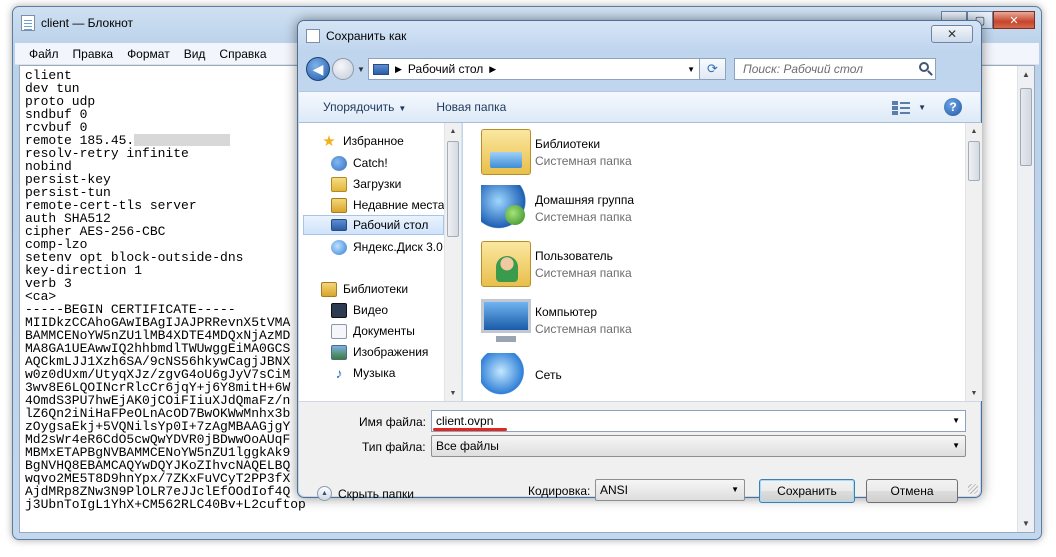 The image size is (1056, 557). What do you see at coordinates (364, 107) in the screenshot?
I see `organize-button: Упорядочить ▼` at bounding box center [364, 107].